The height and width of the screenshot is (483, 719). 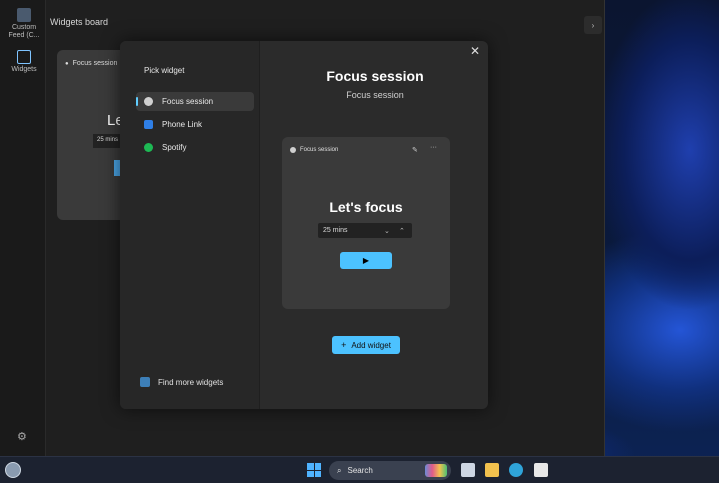 What do you see at coordinates (148, 147) in the screenshot?
I see `spotify-icon` at bounding box center [148, 147].